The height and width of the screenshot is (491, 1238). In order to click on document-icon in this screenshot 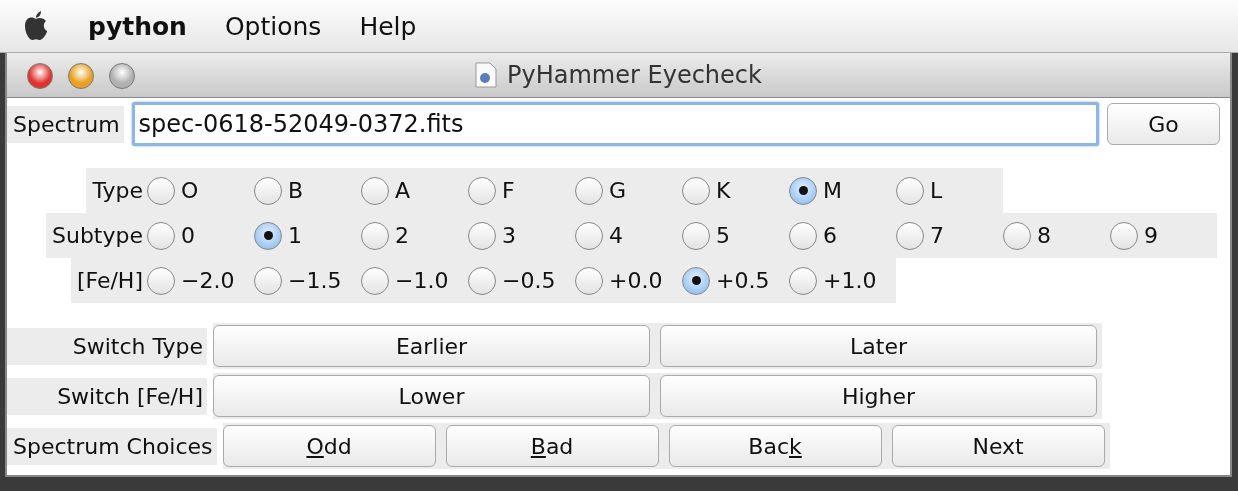, I will do `click(486, 75)`.